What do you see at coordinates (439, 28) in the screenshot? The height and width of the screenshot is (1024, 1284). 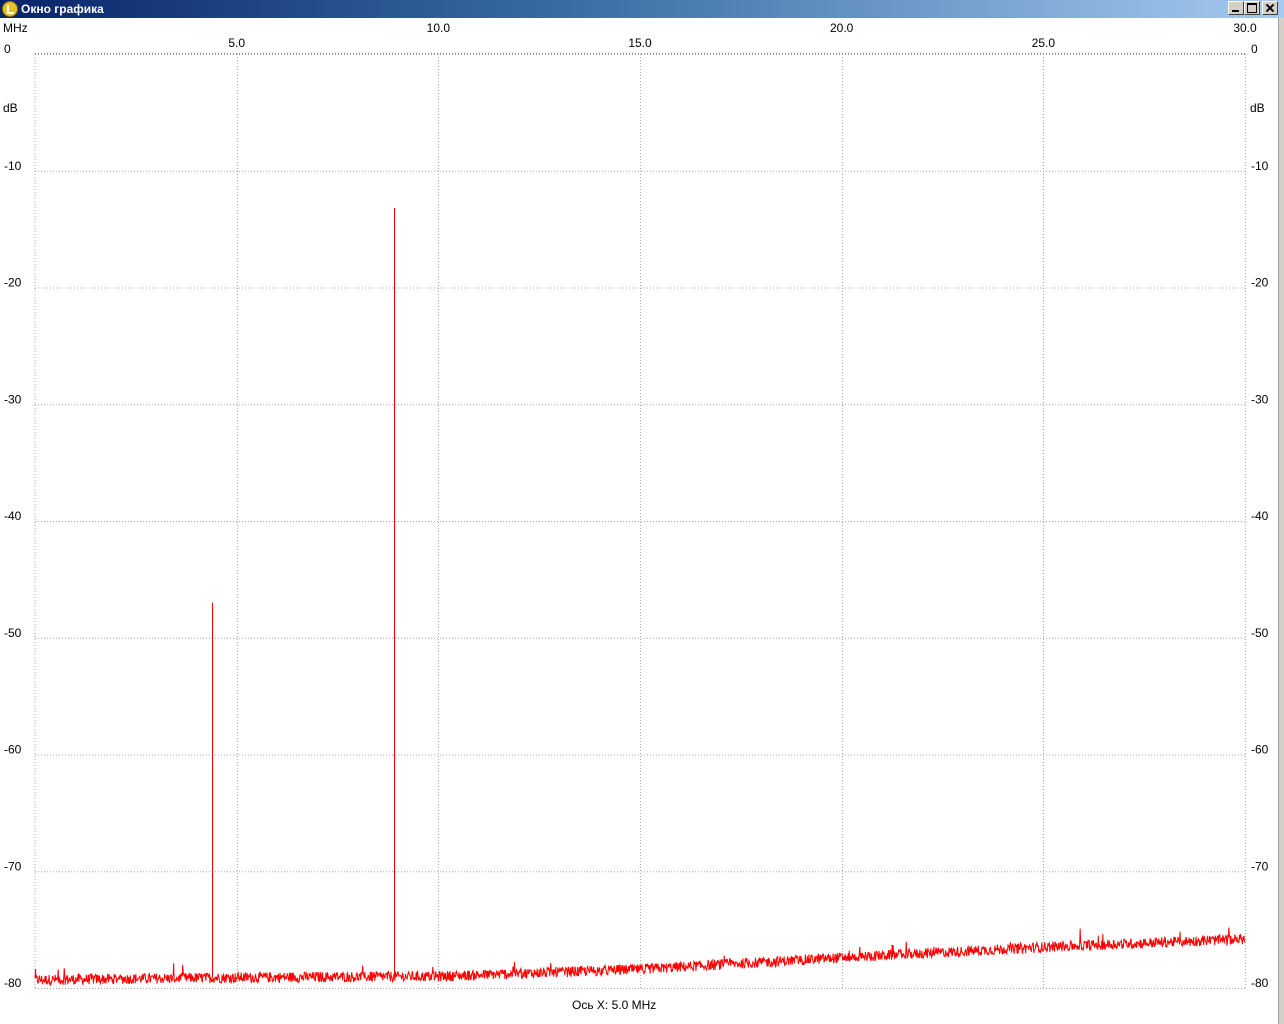 I see `x-tick-label: 10.0` at bounding box center [439, 28].